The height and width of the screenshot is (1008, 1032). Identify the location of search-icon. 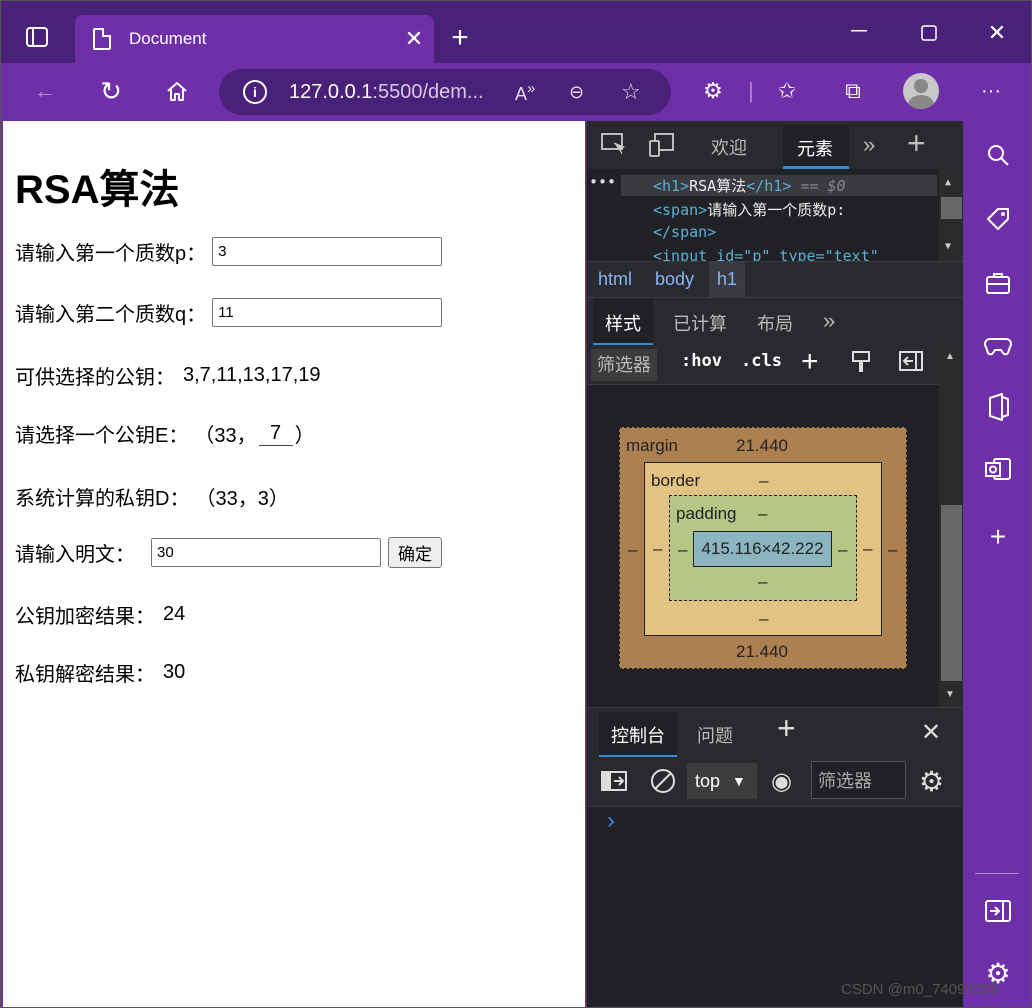
(998, 155).